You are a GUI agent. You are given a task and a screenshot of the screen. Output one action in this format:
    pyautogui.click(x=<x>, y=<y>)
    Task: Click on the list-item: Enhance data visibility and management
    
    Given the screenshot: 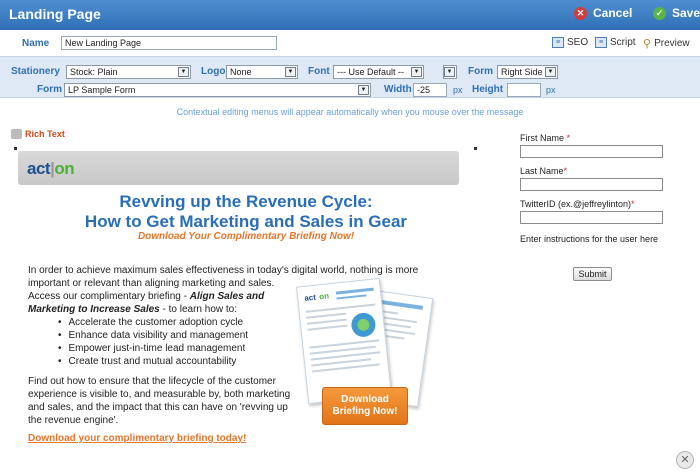 What is the action you would take?
    pyautogui.click(x=153, y=335)
    